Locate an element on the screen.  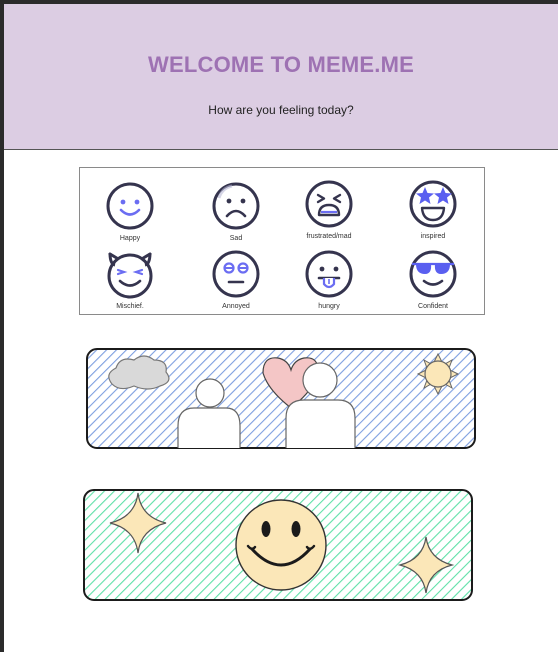
mood-hungry: hungry is located at coordinates (329, 284).